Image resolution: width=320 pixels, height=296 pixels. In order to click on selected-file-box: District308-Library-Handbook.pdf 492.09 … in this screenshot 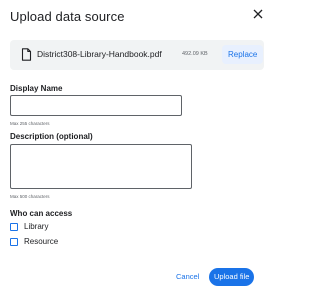, I will do `click(137, 55)`.